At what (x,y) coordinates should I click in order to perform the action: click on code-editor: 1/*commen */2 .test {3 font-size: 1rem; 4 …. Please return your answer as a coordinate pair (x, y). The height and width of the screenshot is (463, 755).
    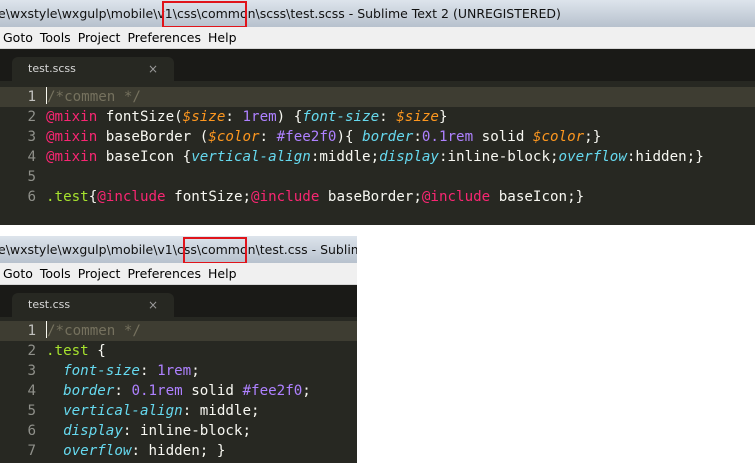
    Looking at the image, I should click on (178, 389).